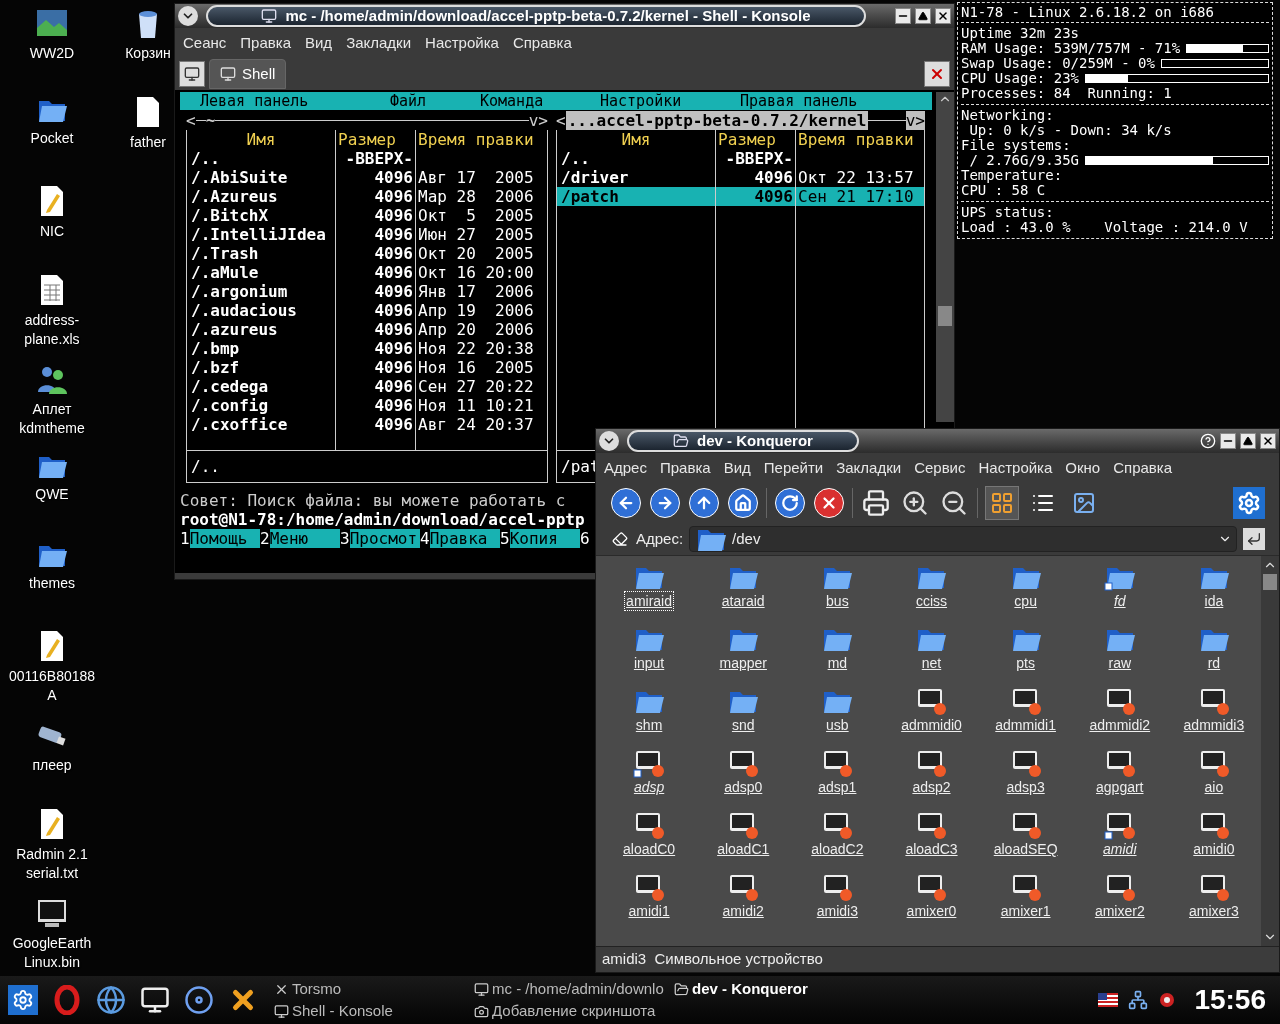 The height and width of the screenshot is (1024, 1280). I want to click on desktop-icon-label: Аплет kdmtheme, so click(52, 419).